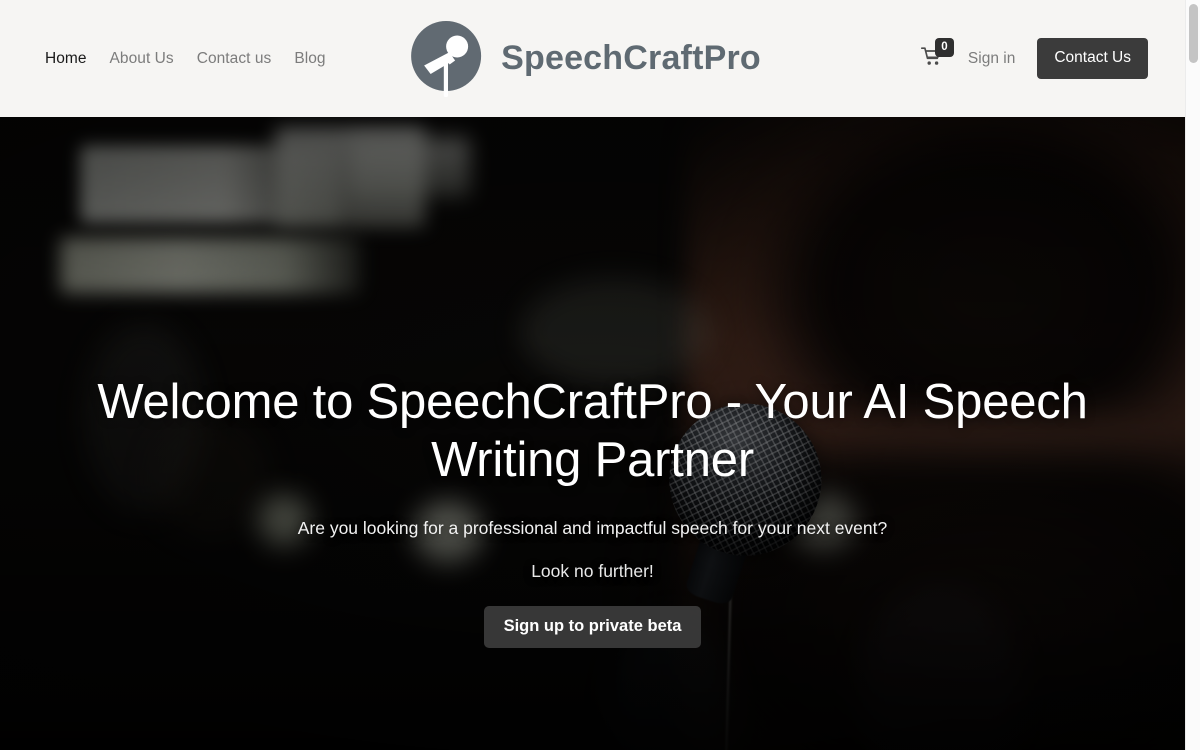 The width and height of the screenshot is (1200, 750). I want to click on cart-button: 0, so click(937, 54).